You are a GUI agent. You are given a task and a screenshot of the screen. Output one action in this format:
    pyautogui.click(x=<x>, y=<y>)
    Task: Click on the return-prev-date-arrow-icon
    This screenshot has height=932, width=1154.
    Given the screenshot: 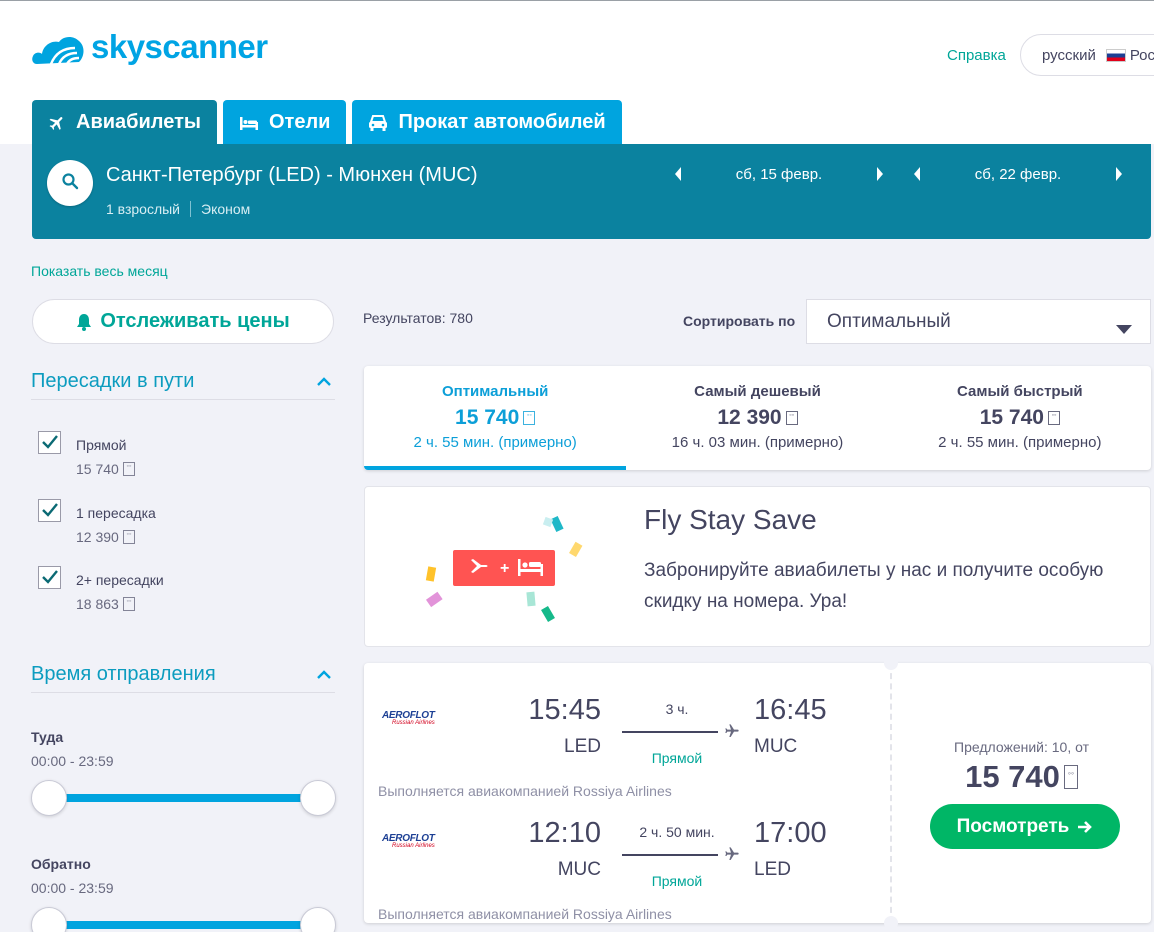 What is the action you would take?
    pyautogui.click(x=917, y=174)
    